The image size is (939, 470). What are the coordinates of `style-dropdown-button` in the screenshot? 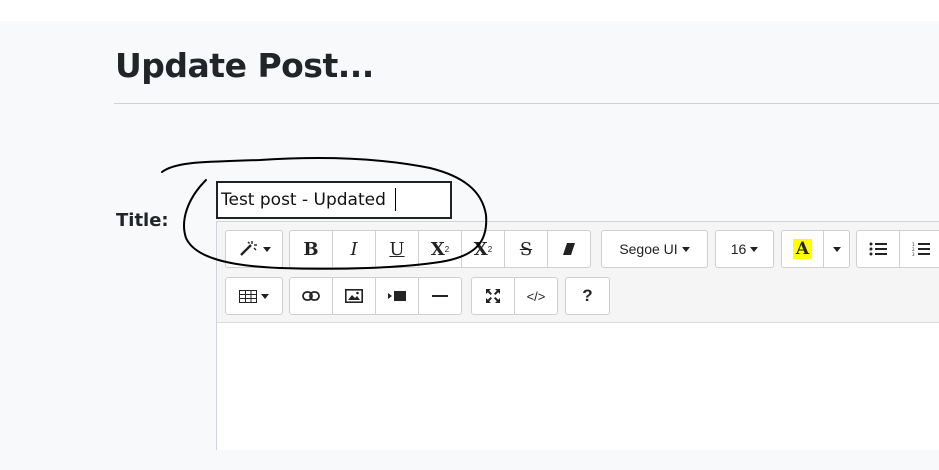 It's located at (254, 249).